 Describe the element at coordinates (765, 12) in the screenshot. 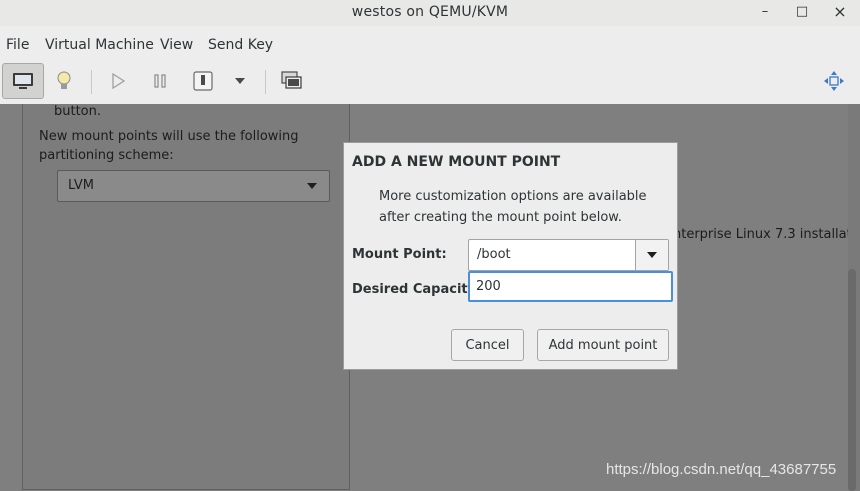

I see `minimize-button: –` at that location.